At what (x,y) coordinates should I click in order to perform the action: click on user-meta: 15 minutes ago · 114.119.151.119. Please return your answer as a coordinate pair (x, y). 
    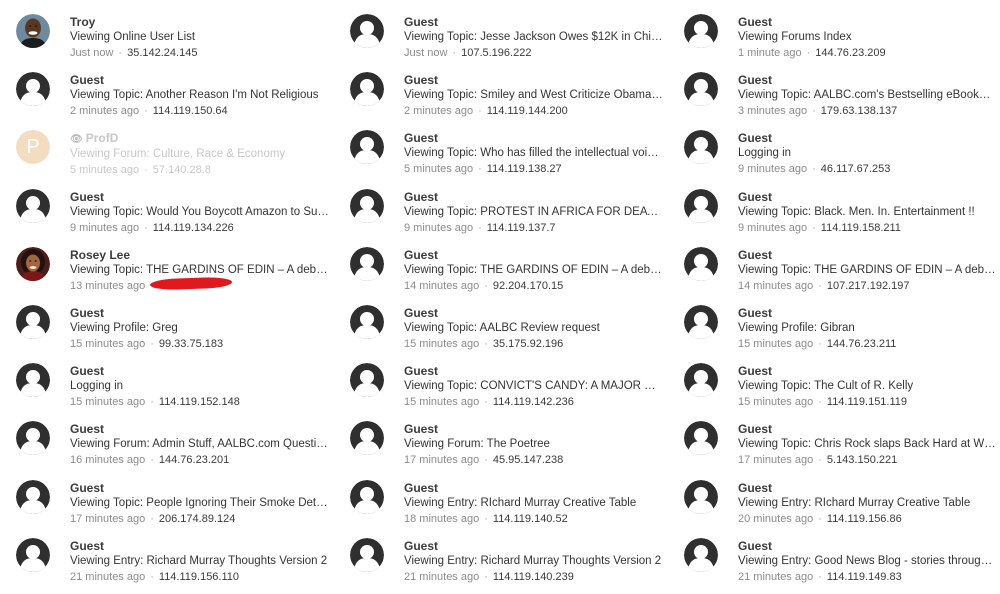
    Looking at the image, I should click on (867, 402).